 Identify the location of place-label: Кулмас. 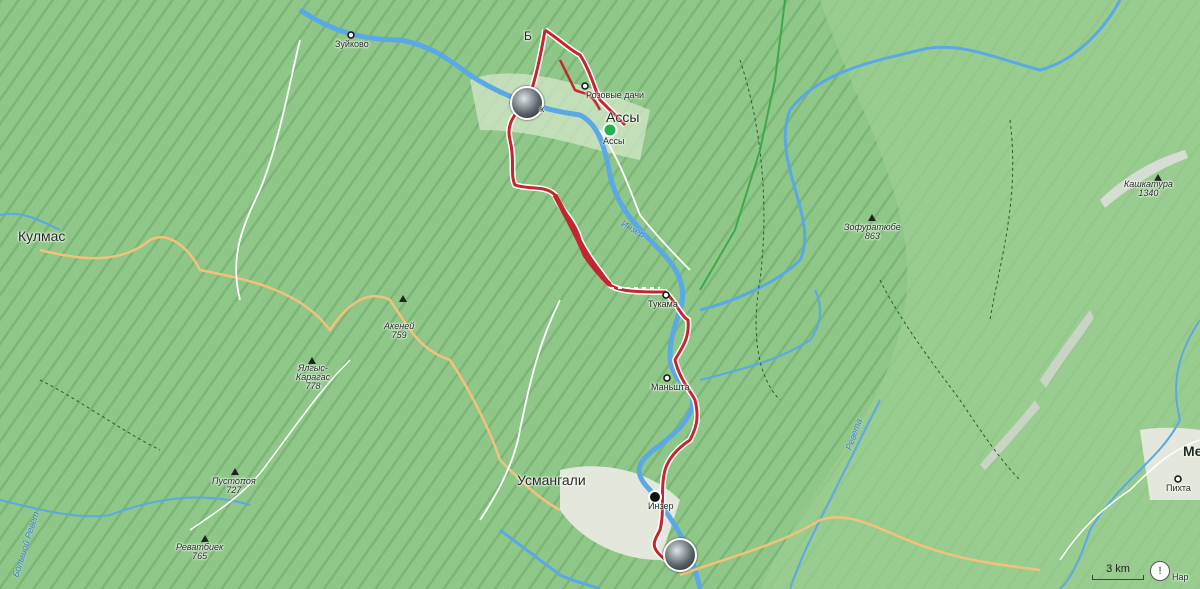
(42, 236).